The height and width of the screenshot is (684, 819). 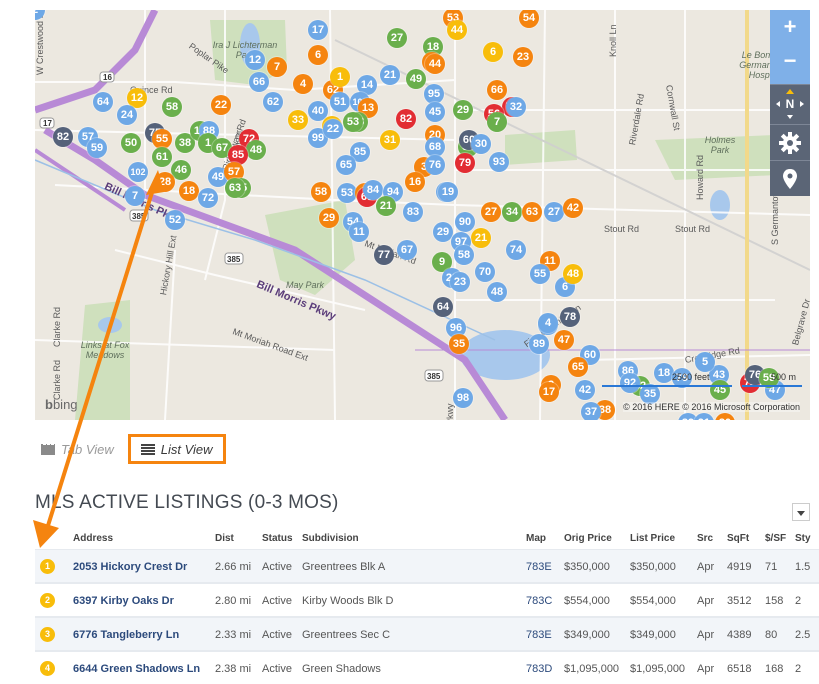 What do you see at coordinates (448, 192) in the screenshot?
I see `listing-marker: 19` at bounding box center [448, 192].